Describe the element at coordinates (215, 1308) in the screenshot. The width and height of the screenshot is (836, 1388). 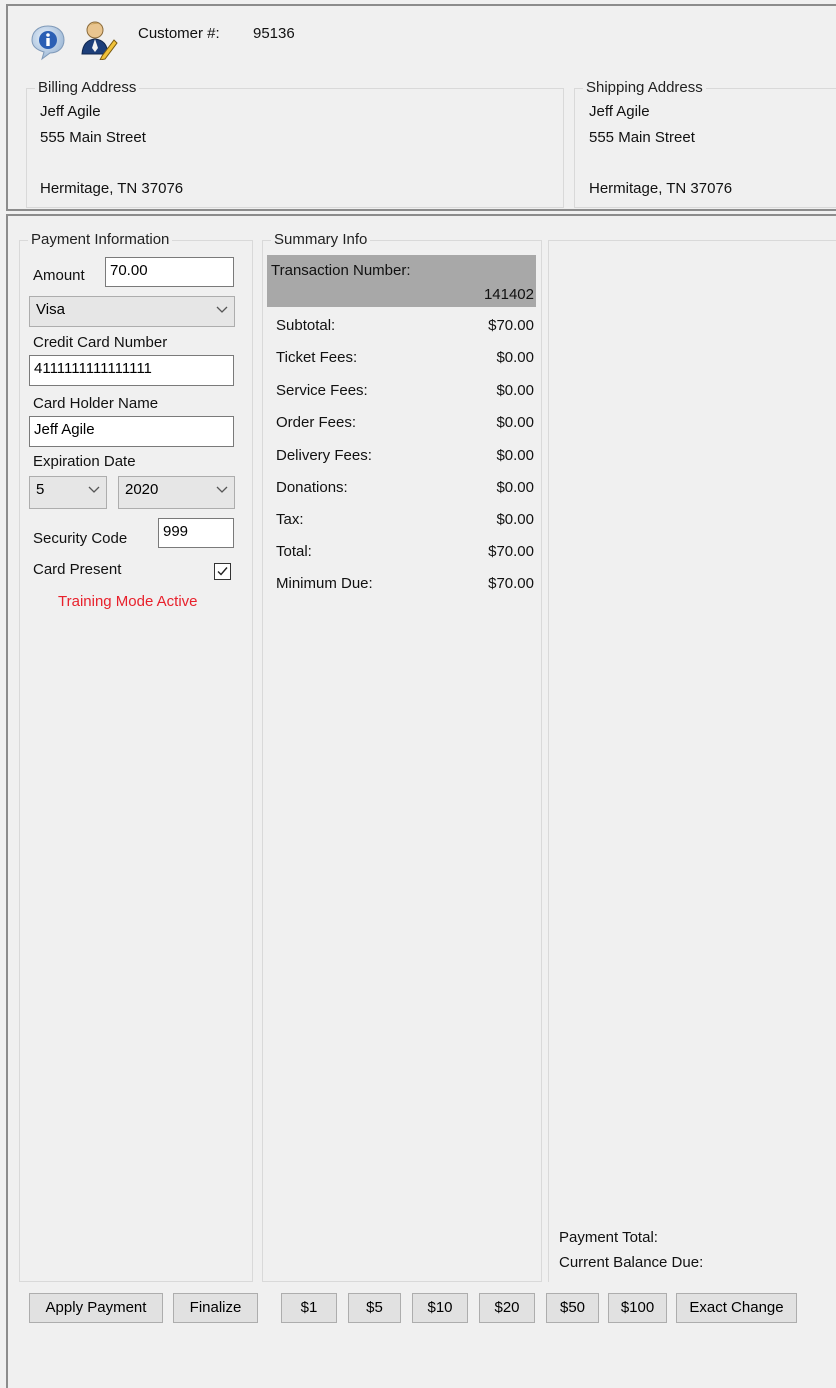
I see `finalize-button: Finalize` at that location.